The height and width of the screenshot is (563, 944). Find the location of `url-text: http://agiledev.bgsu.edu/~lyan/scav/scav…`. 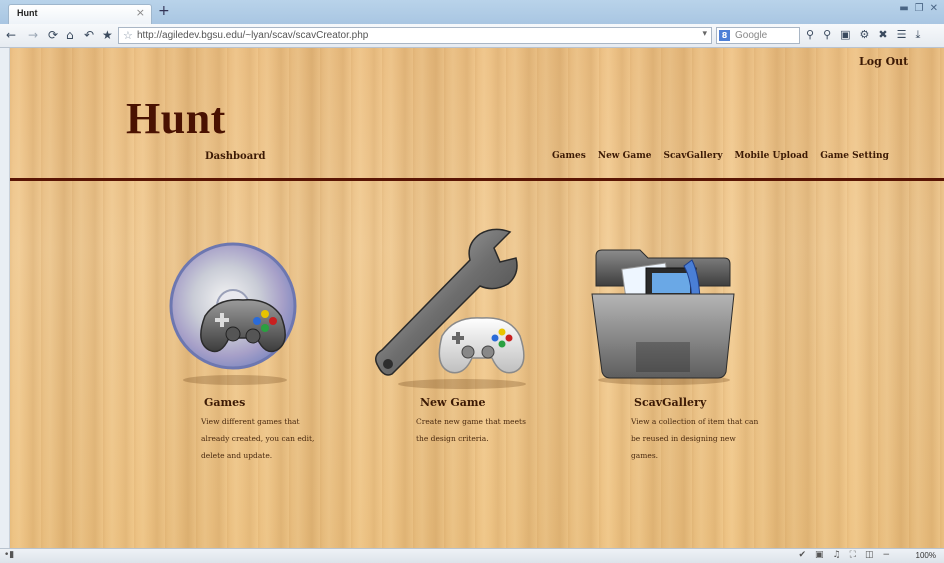

url-text: http://agiledev.bgsu.edu/~lyan/scav/scav… is located at coordinates (252, 35).